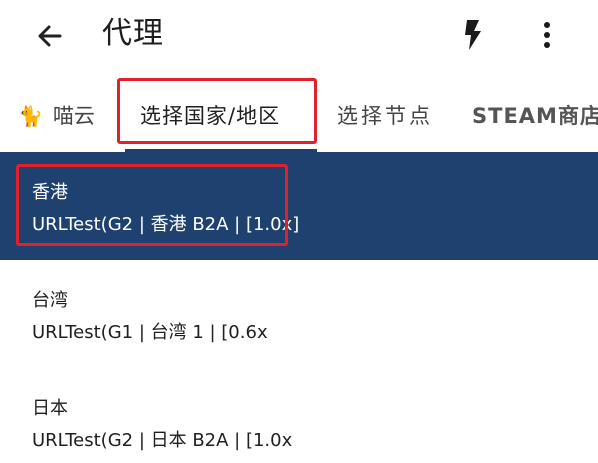 The height and width of the screenshot is (463, 598). I want to click on cat-icon: 🐈, so click(30, 116).